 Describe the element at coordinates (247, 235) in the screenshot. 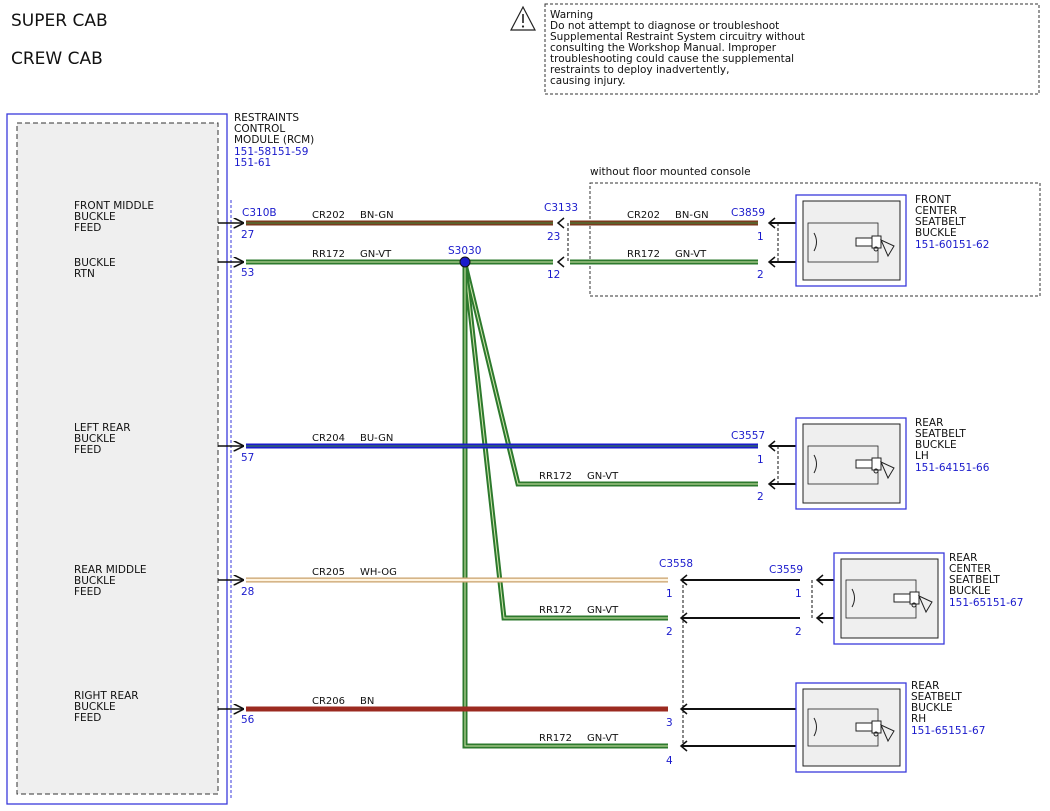

I see `pin-number: 27` at that location.